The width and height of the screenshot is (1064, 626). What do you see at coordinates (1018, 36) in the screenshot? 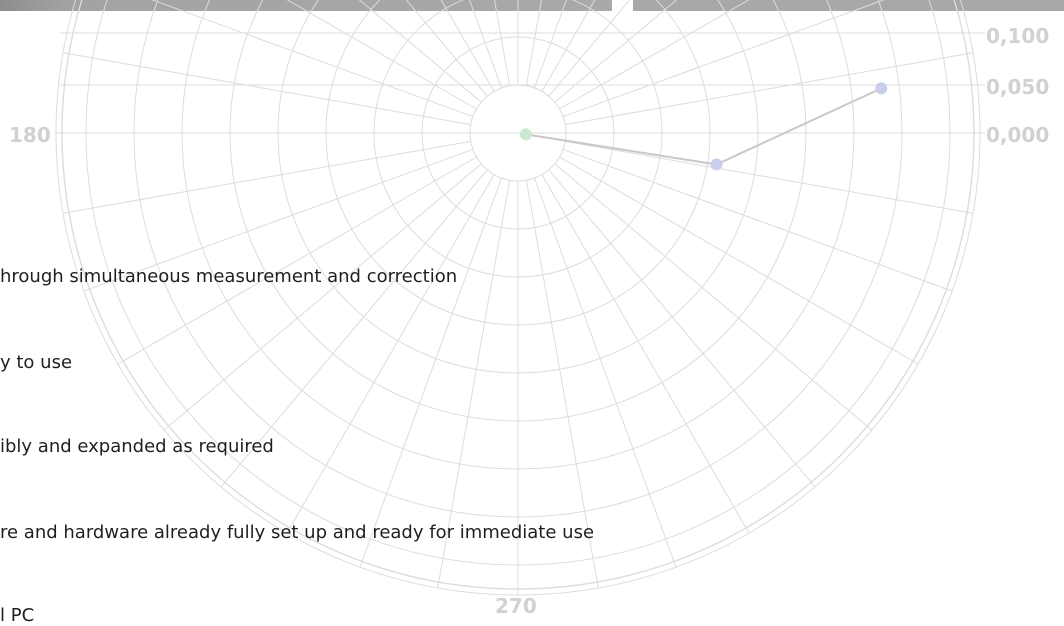
I see `radial-label-0100: 0,100` at bounding box center [1018, 36].